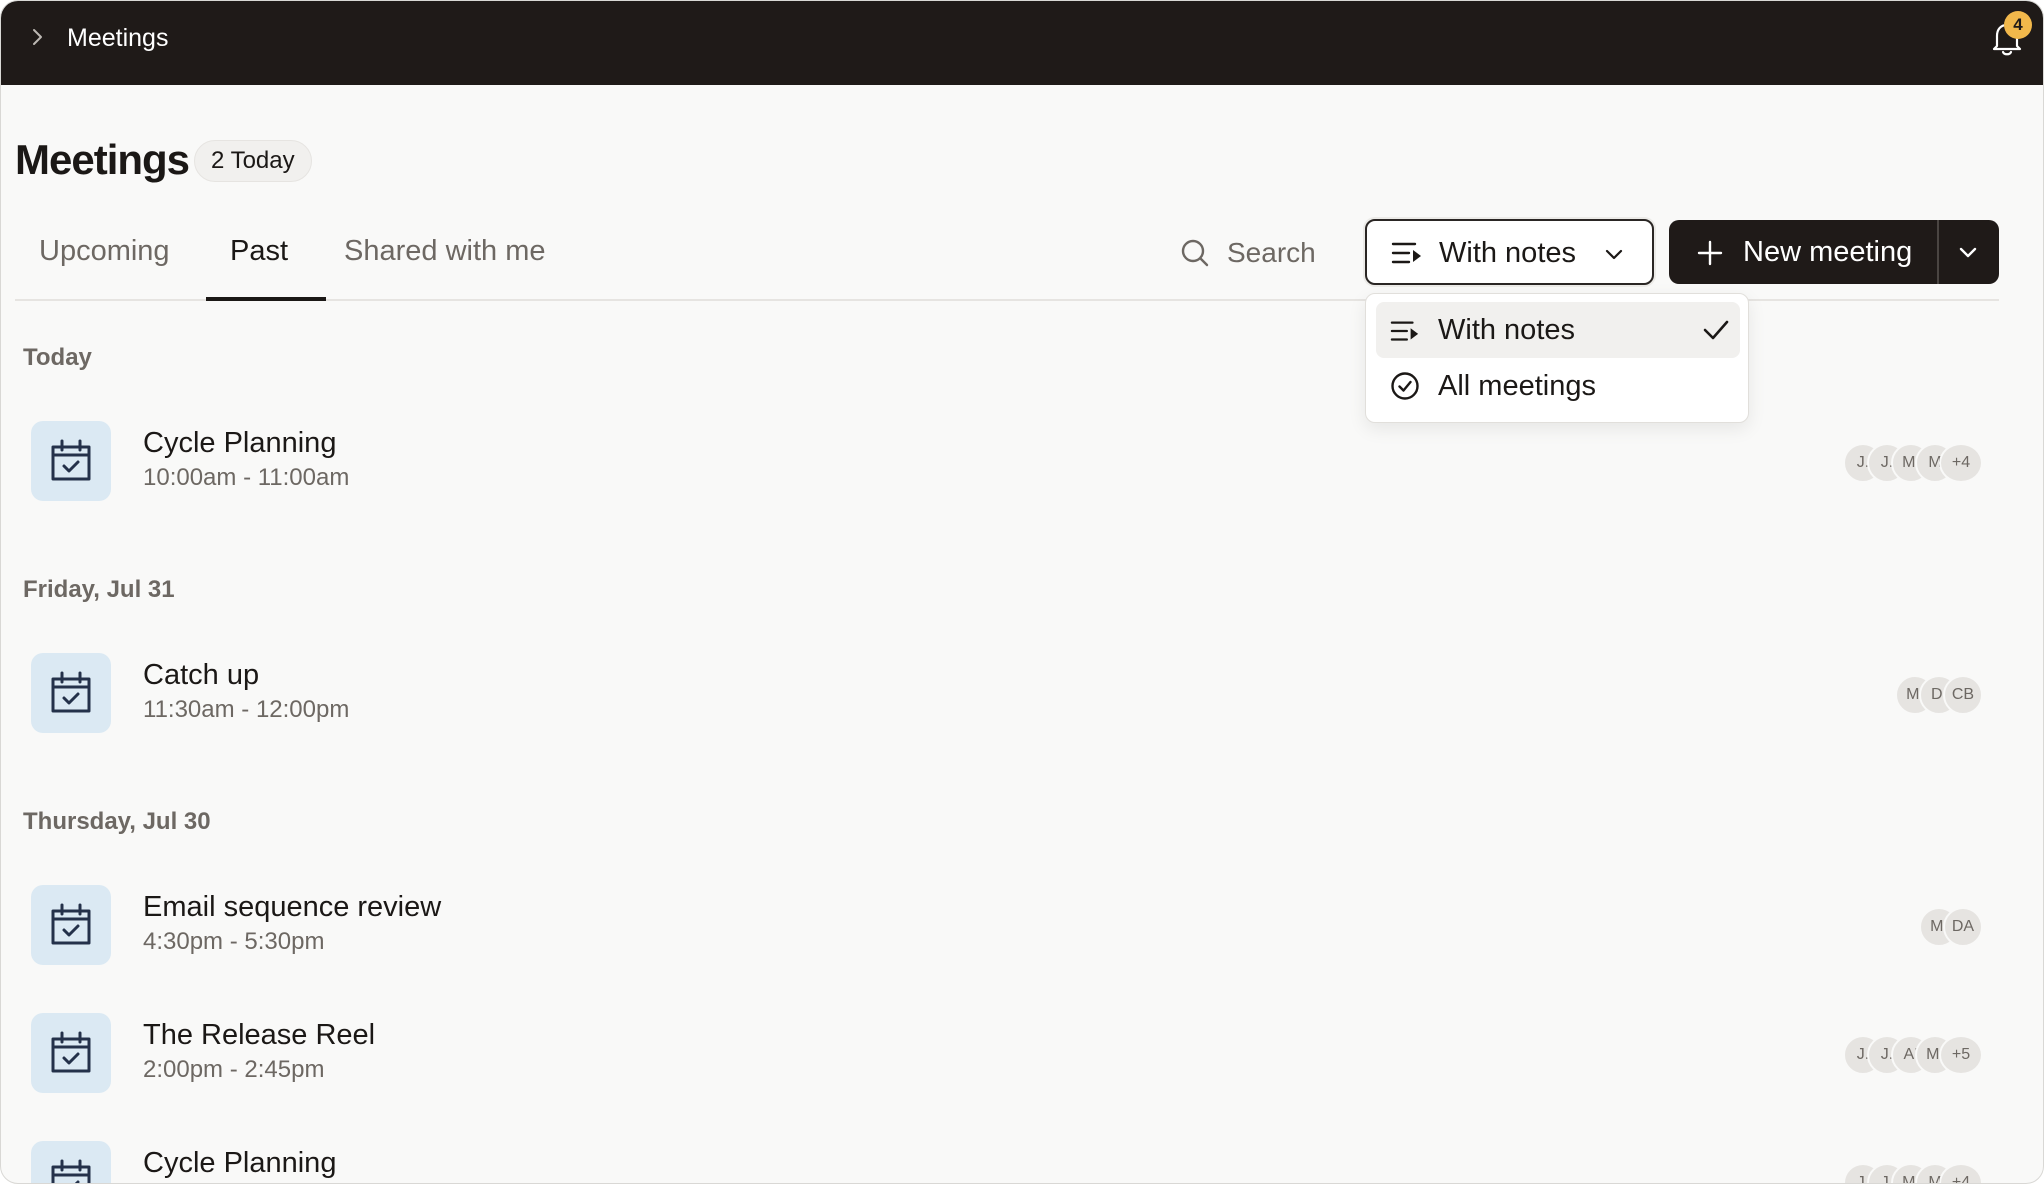 The width and height of the screenshot is (2044, 1184). I want to click on filter-dropdown-button: With notes, so click(1509, 252).